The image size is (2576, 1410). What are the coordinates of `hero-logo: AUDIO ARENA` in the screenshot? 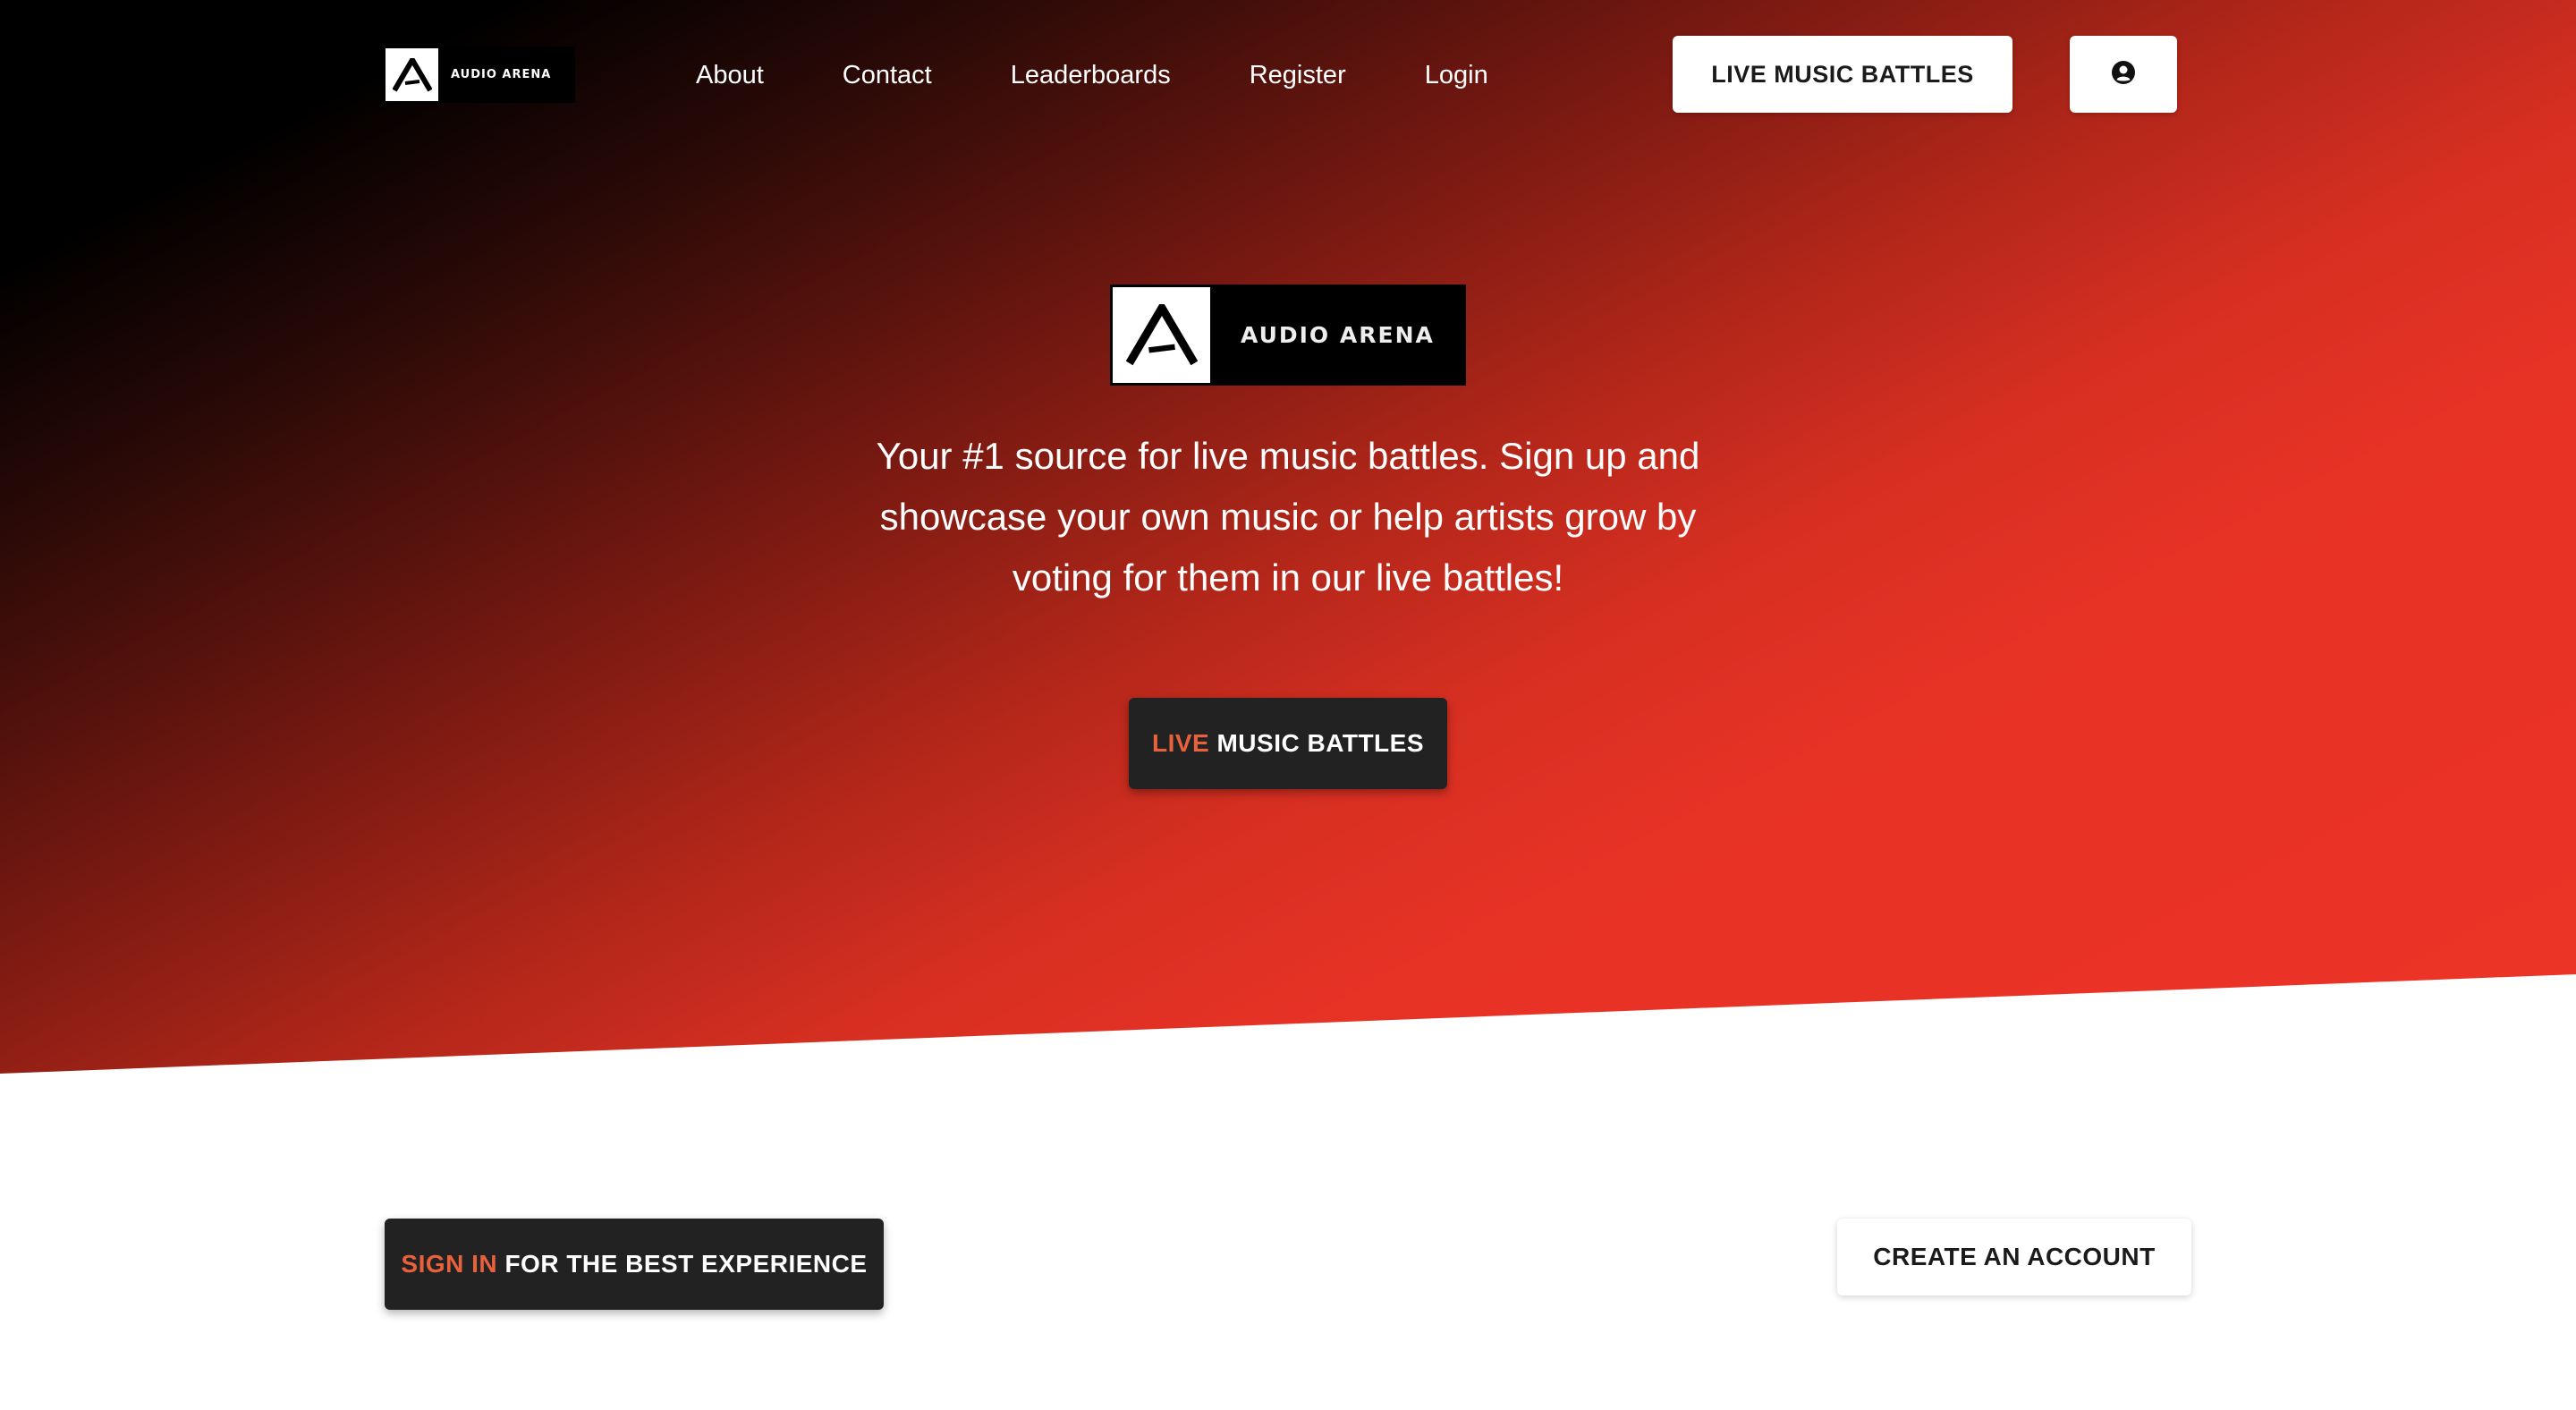 It's located at (1288, 335).